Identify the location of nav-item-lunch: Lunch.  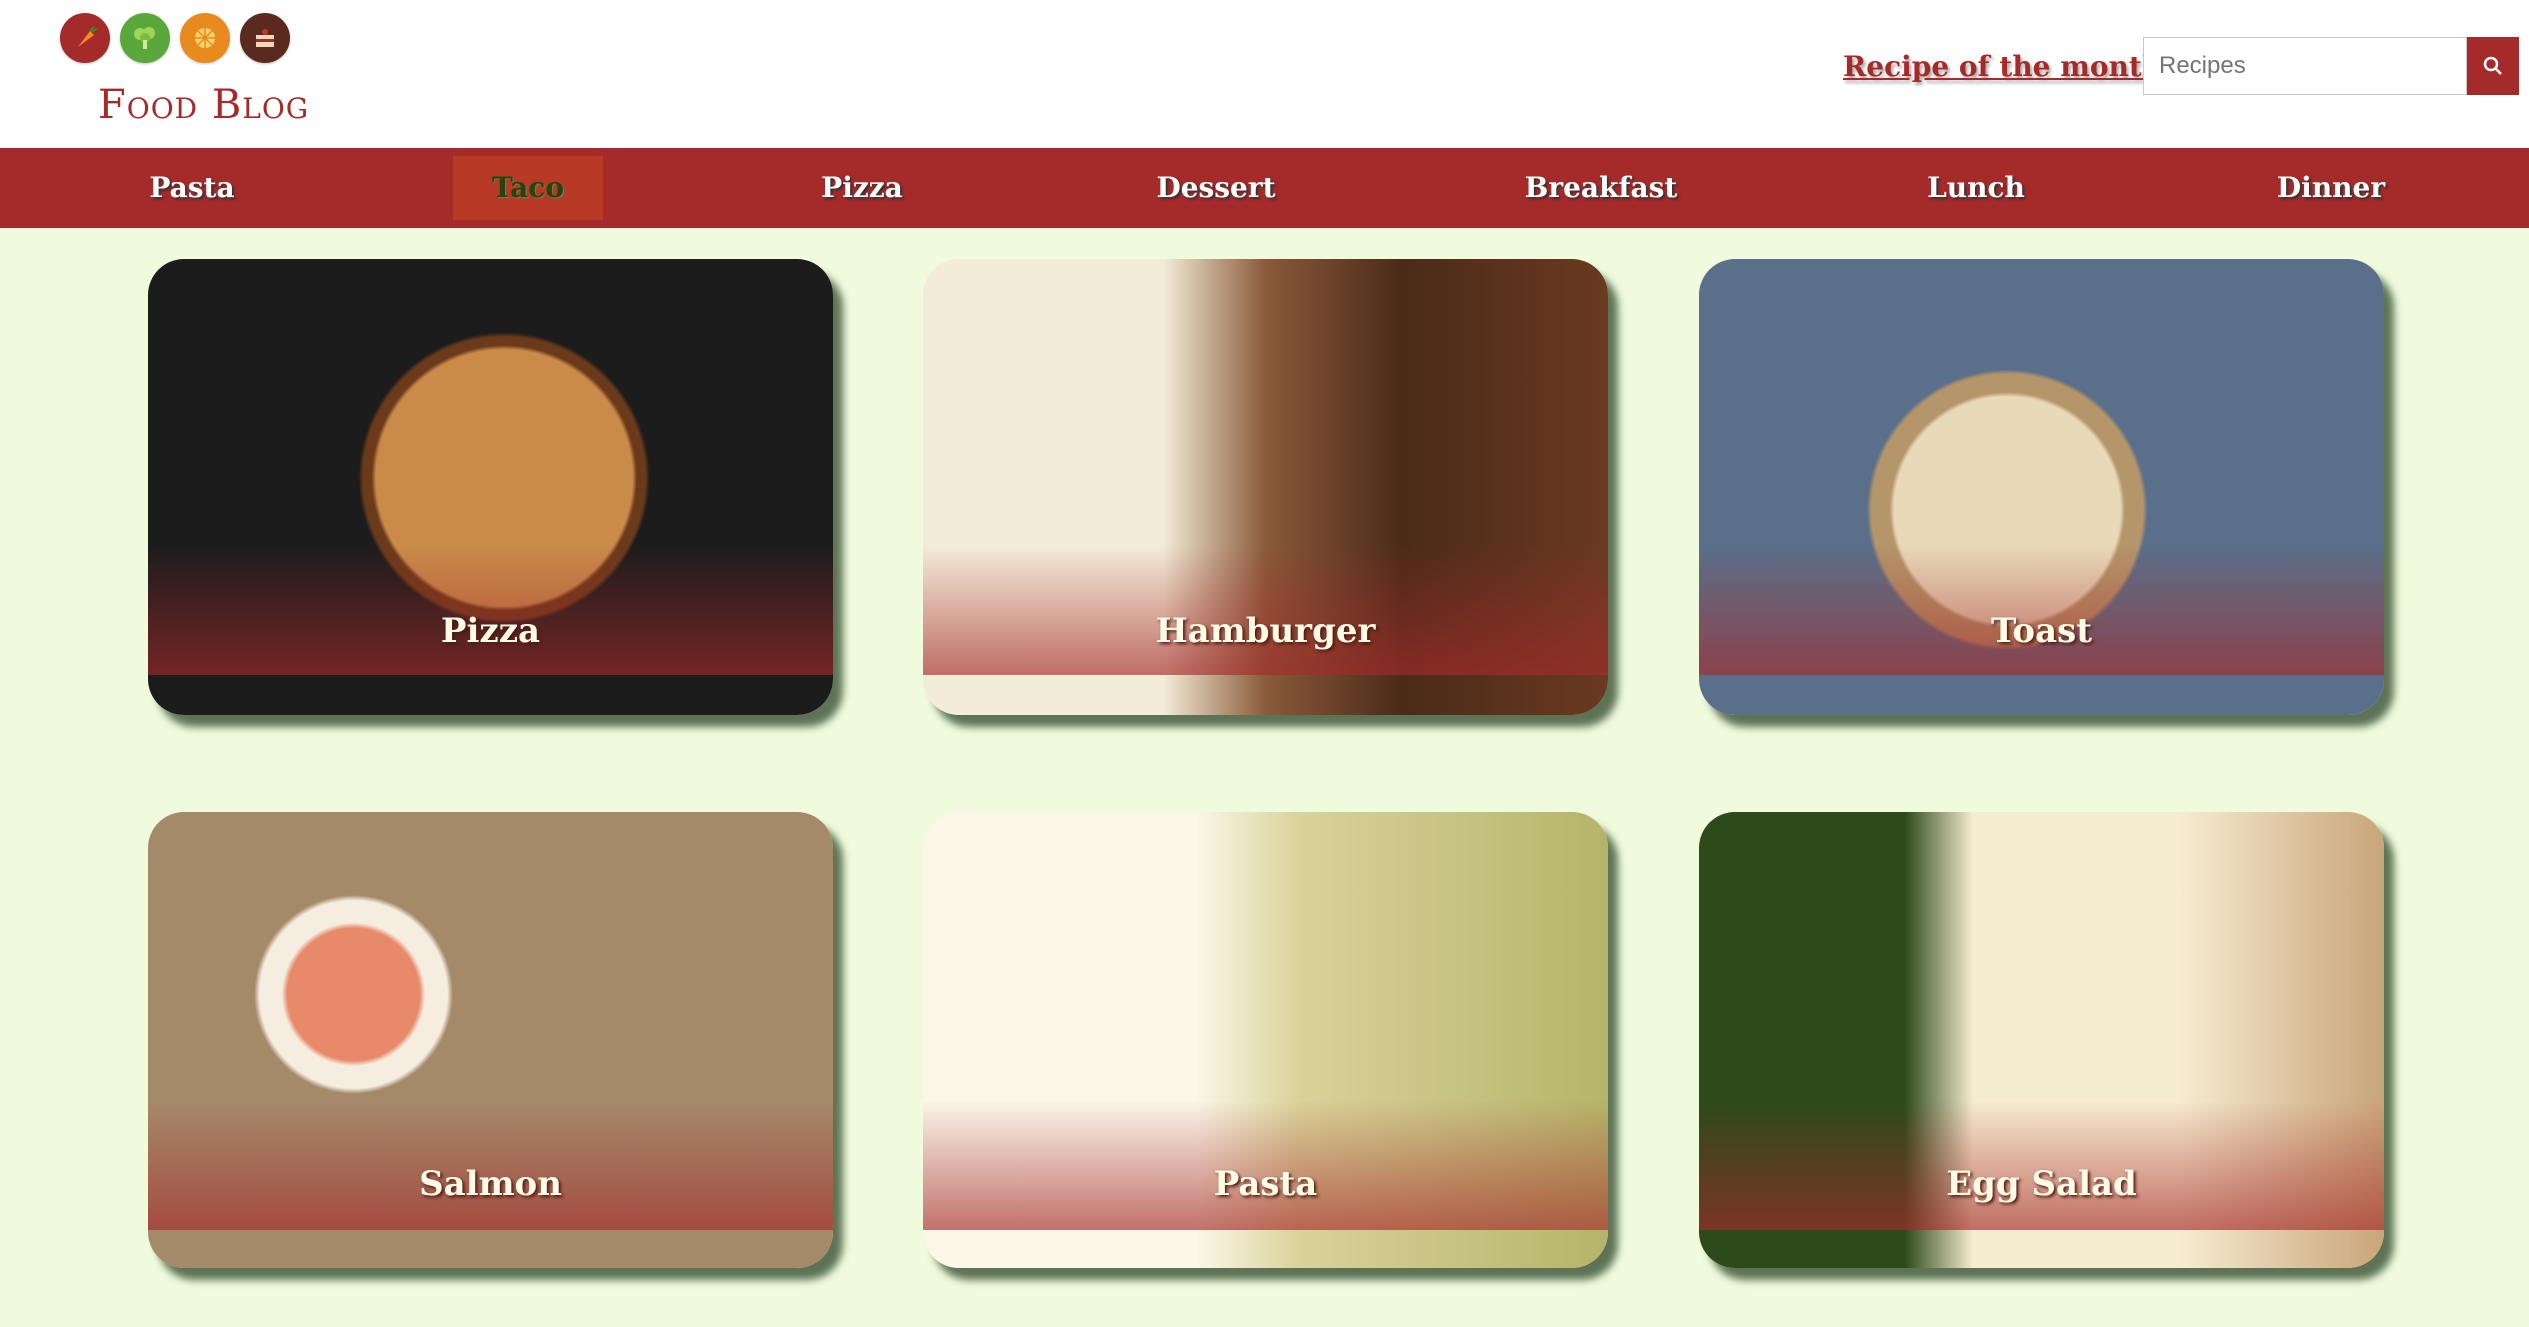
(1976, 188).